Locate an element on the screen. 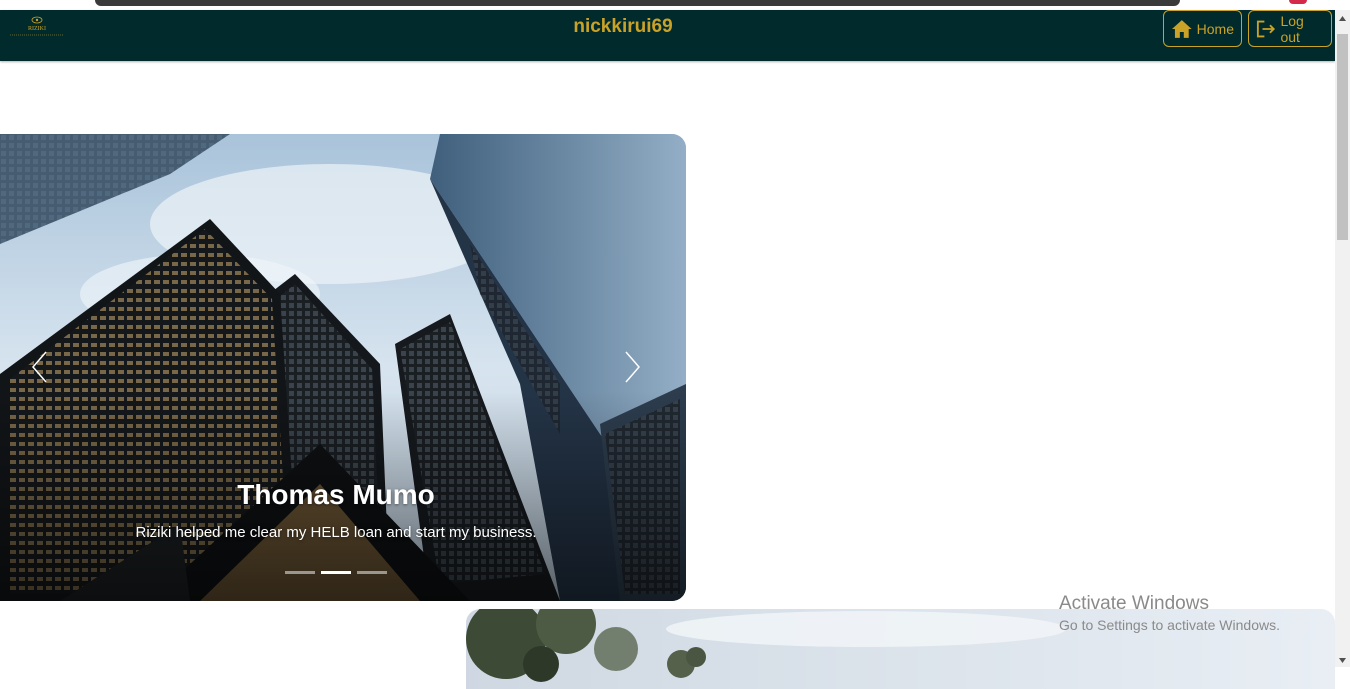 The width and height of the screenshot is (1350, 689). scroll-up-icon is located at coordinates (1342, 18).